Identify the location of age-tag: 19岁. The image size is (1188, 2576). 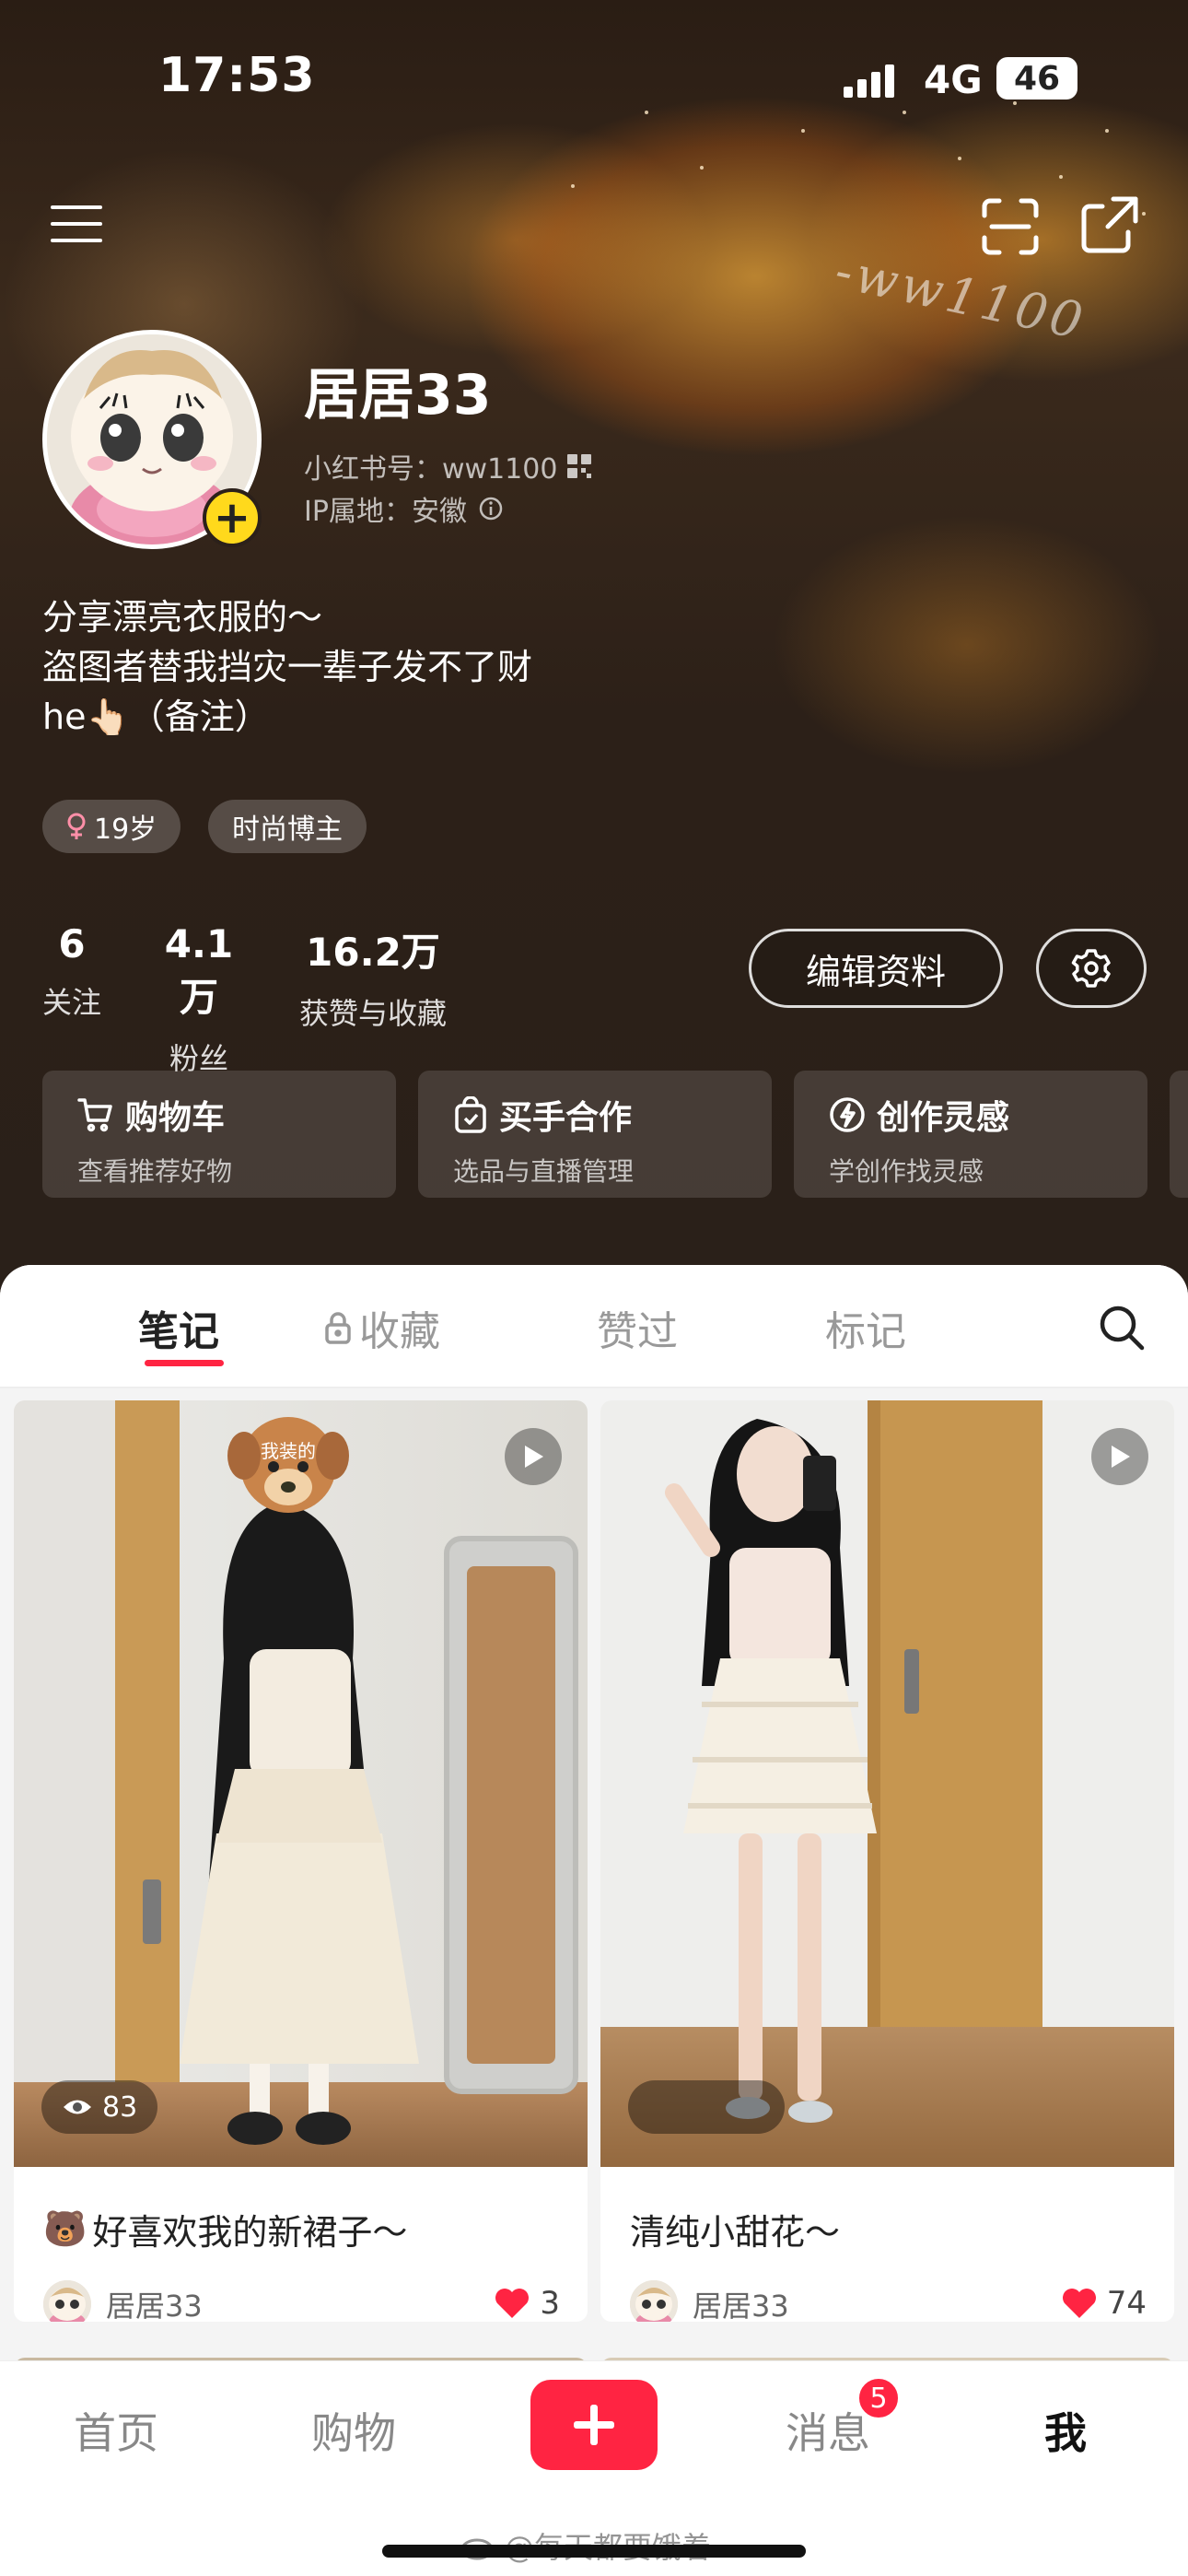
(111, 826).